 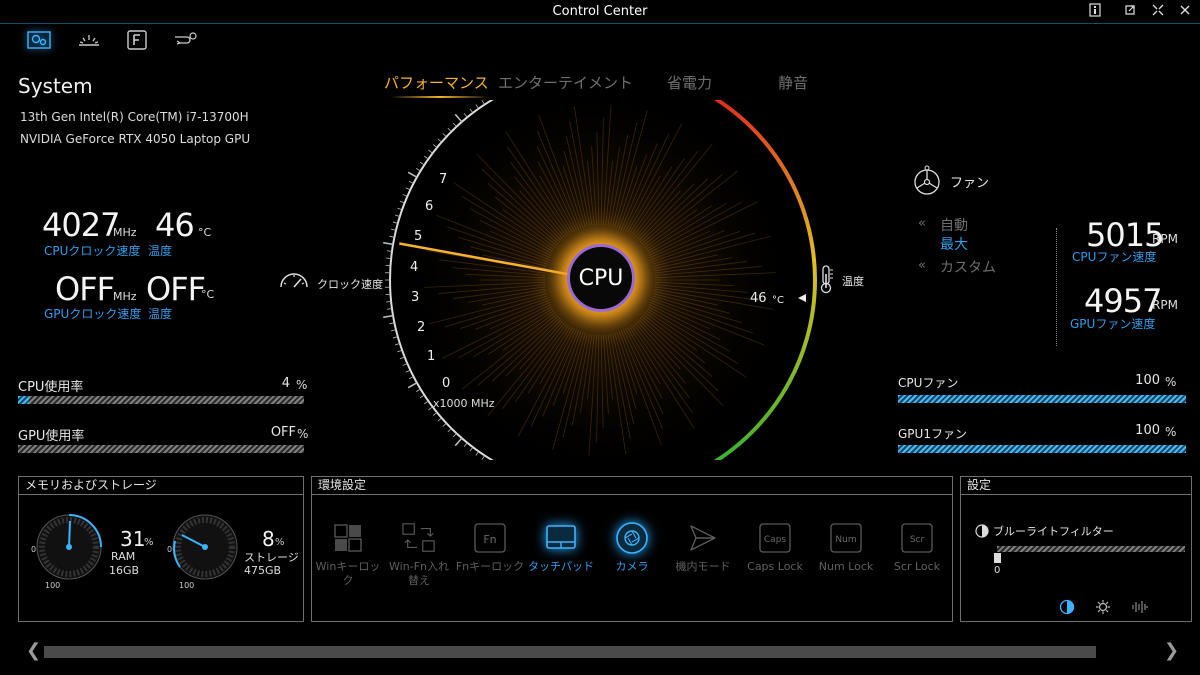 What do you see at coordinates (1165, 239) in the screenshot?
I see `cpu-fan-rpm-unit: RPM` at bounding box center [1165, 239].